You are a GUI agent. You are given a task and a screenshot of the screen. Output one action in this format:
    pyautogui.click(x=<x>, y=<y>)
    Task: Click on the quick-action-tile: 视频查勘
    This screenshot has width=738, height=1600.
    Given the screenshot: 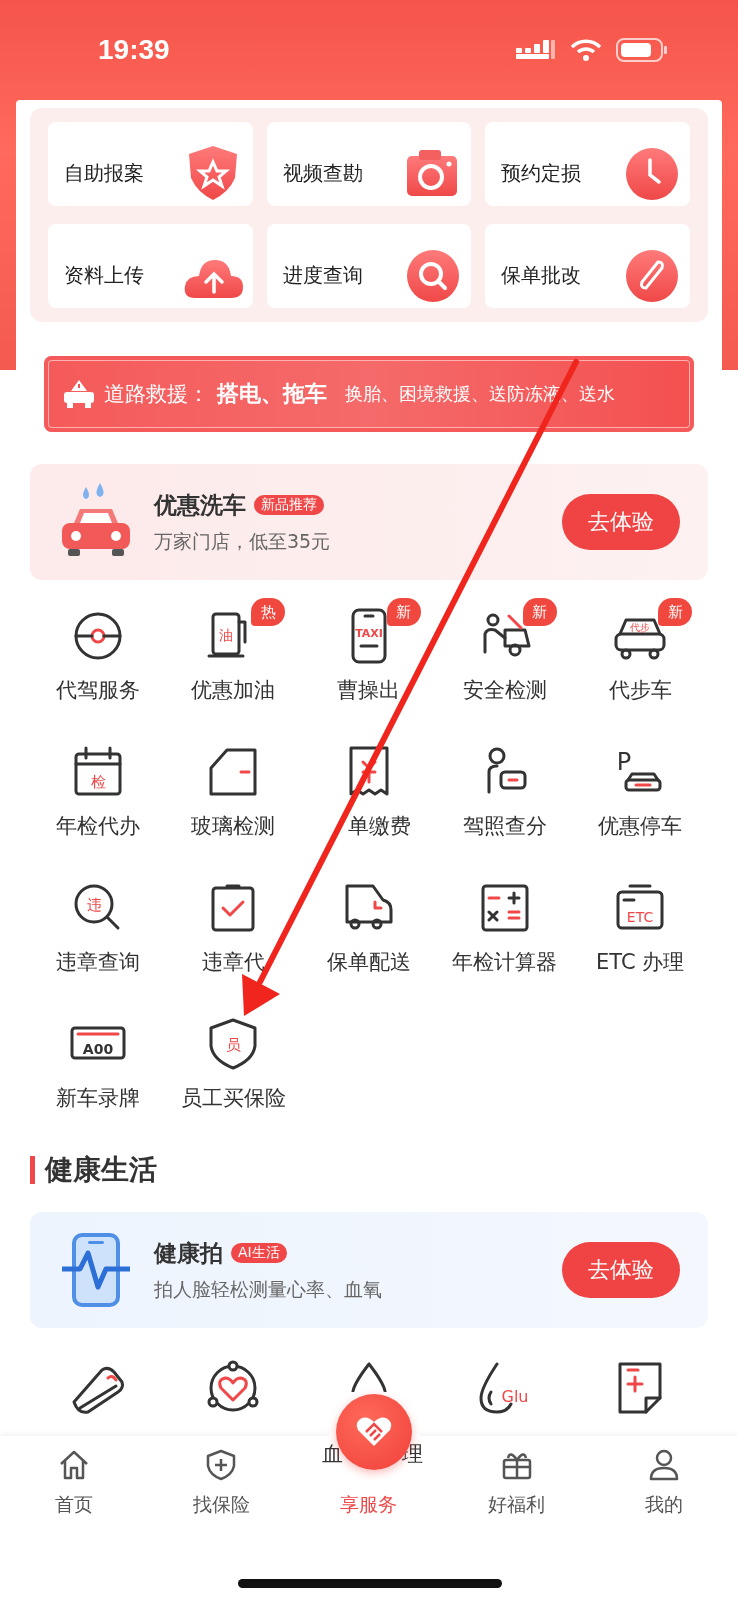 What is the action you would take?
    pyautogui.click(x=369, y=164)
    